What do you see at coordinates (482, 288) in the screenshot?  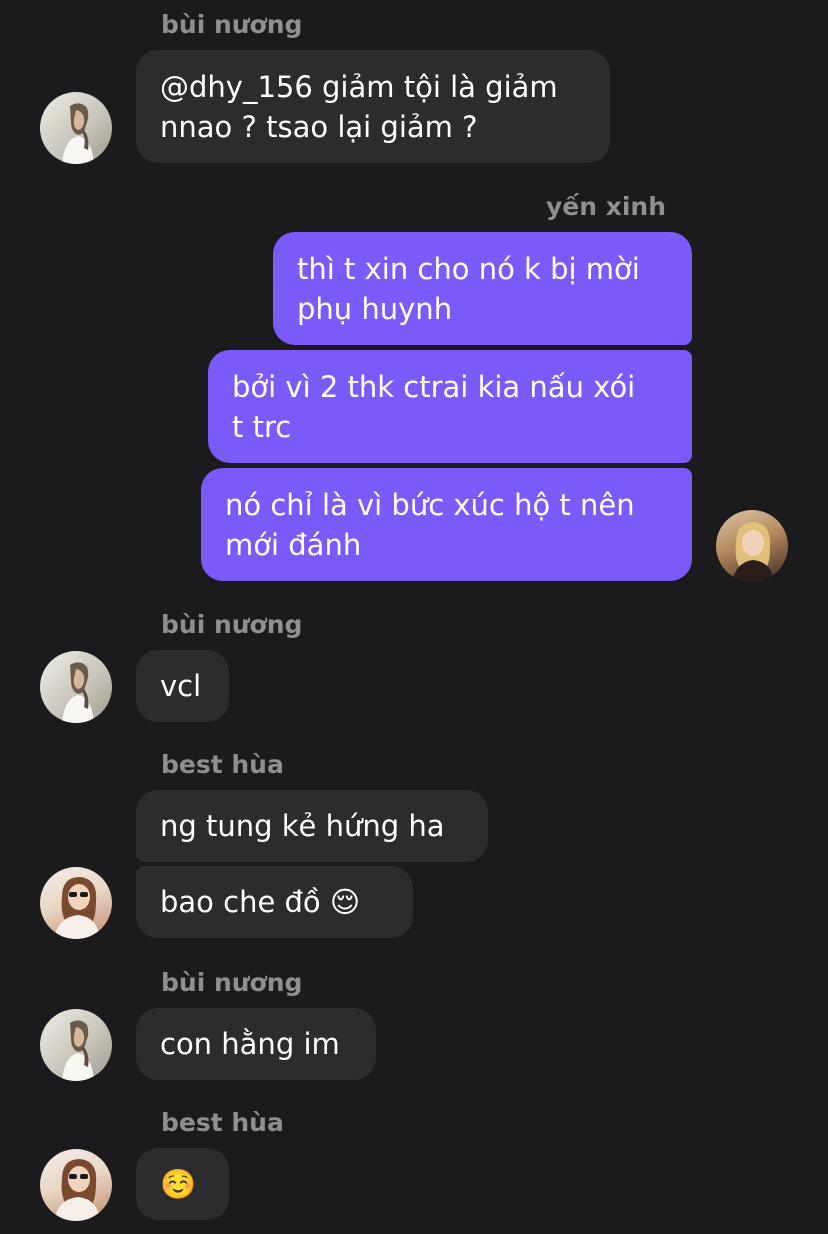 I see `message-bubble: thì t xin cho nó k bị mời phụ huynh` at bounding box center [482, 288].